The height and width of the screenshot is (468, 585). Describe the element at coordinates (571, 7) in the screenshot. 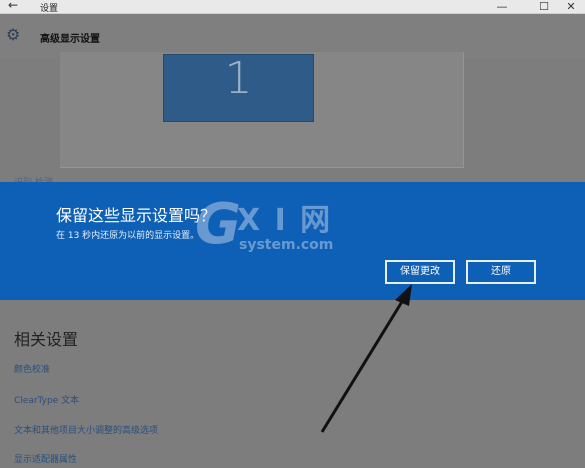

I see `close-button: ✕` at that location.